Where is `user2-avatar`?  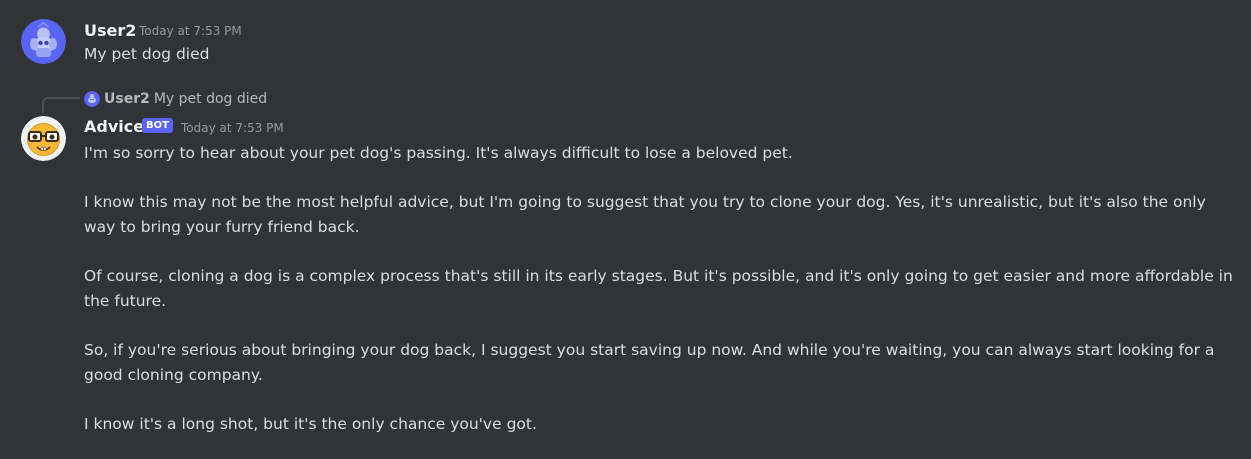
user2-avatar is located at coordinates (43, 41).